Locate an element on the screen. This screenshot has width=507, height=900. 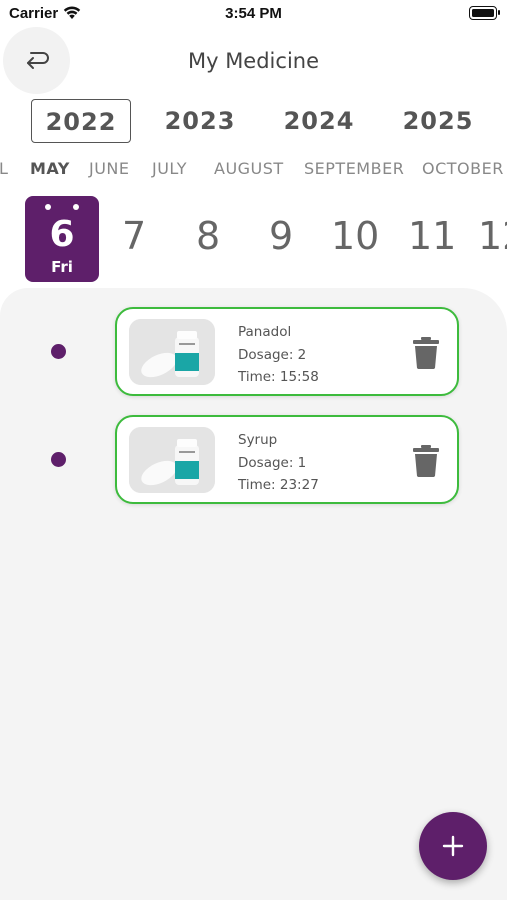
medicine-info: Panadol Dosage: 2 Time: 15:58 is located at coordinates (278, 355).